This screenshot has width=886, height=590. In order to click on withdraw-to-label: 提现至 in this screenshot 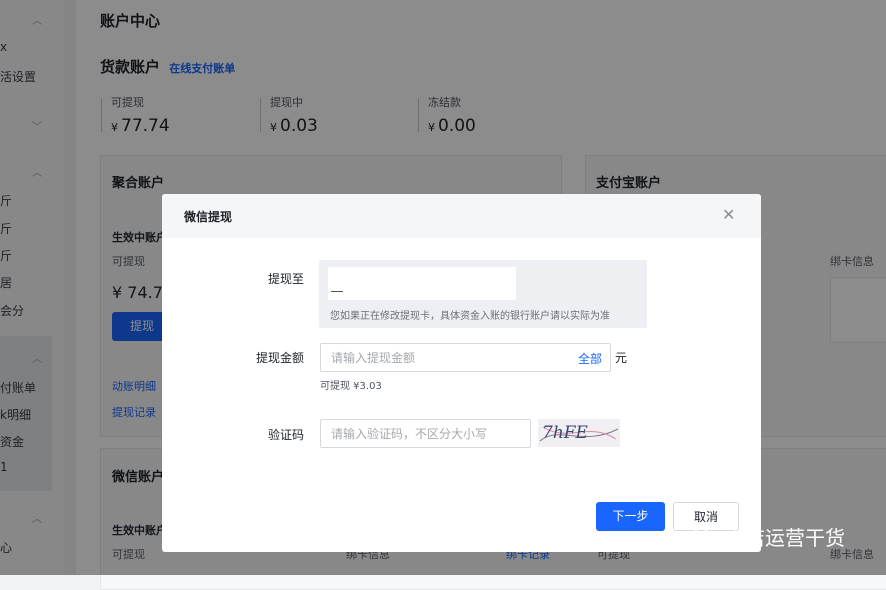, I will do `click(285, 279)`.